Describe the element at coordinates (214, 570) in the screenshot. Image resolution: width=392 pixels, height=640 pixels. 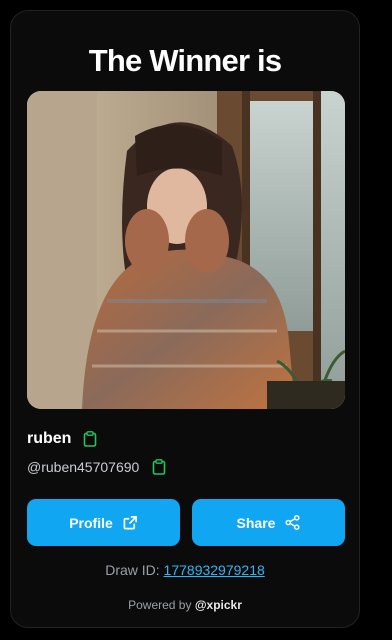
I see `draw-id-link: 1778932979218` at that location.